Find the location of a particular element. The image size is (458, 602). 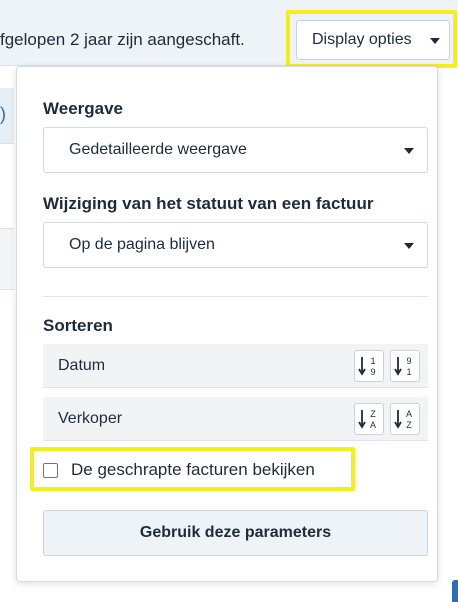

view-select-value: Gedetailleerde weergave is located at coordinates (158, 149).